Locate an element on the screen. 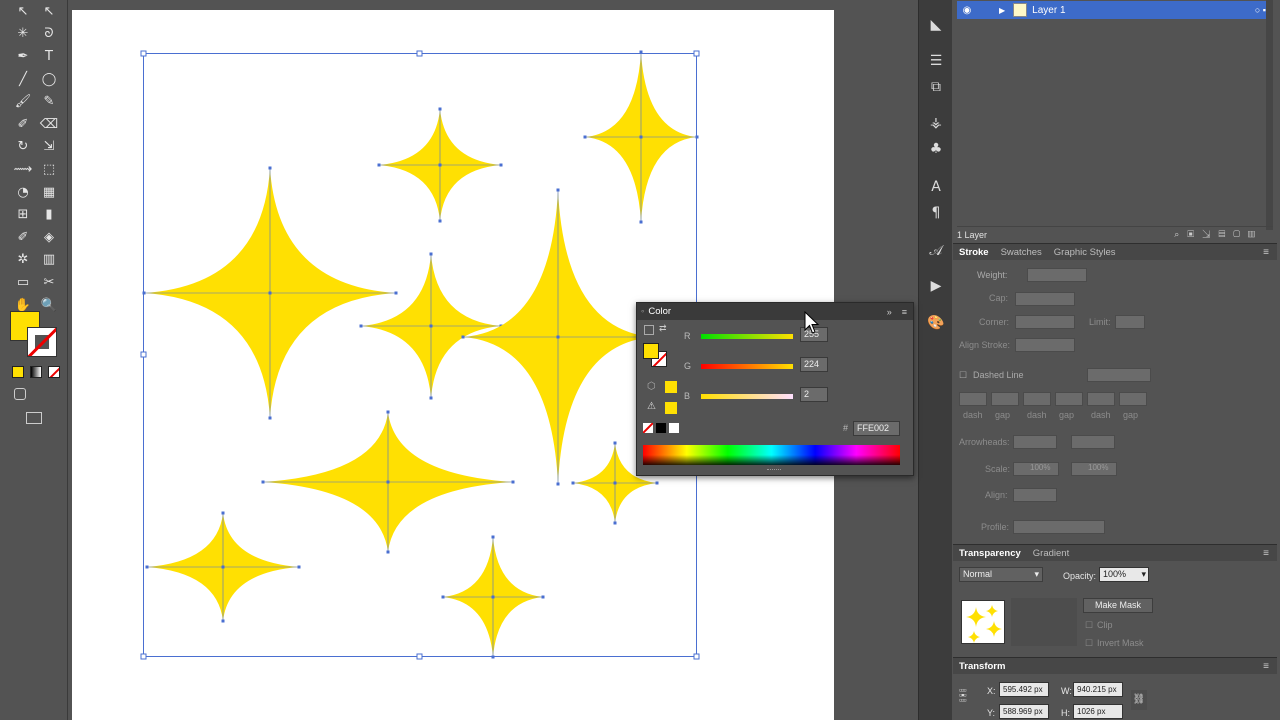  selection-icon: ↖ is located at coordinates (23, 11).